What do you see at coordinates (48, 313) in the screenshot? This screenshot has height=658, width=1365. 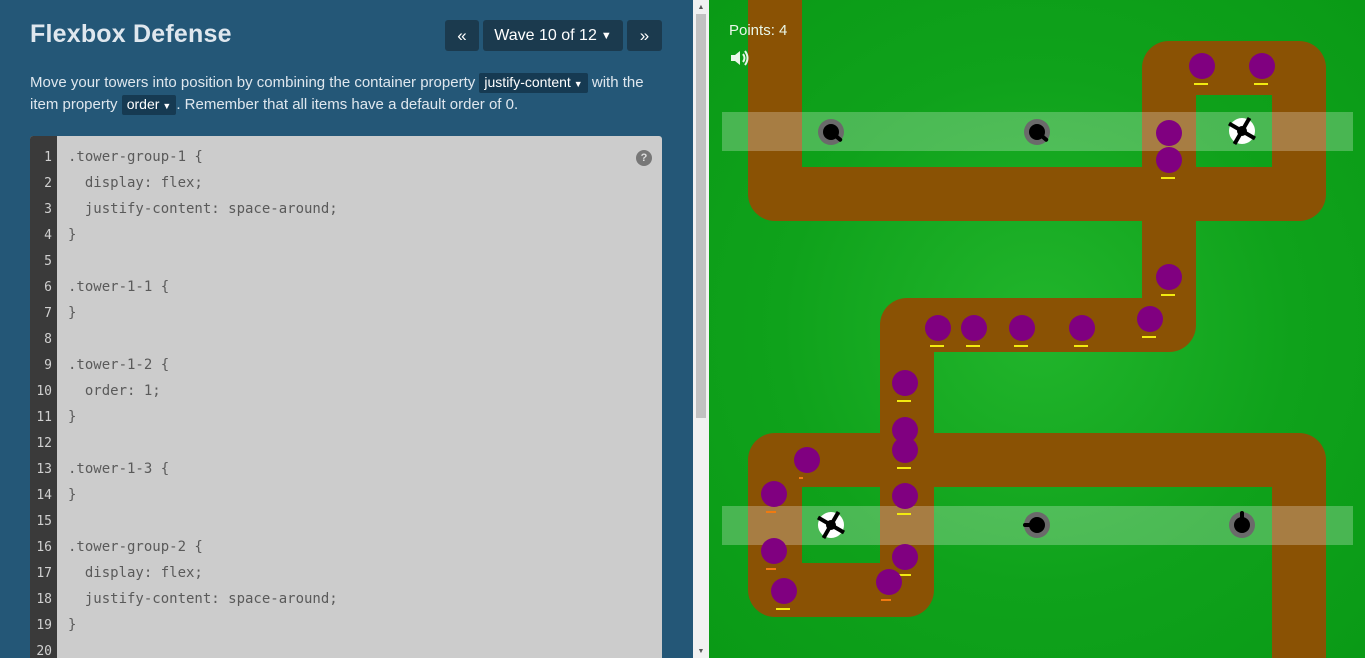 I see `line-number: 7` at bounding box center [48, 313].